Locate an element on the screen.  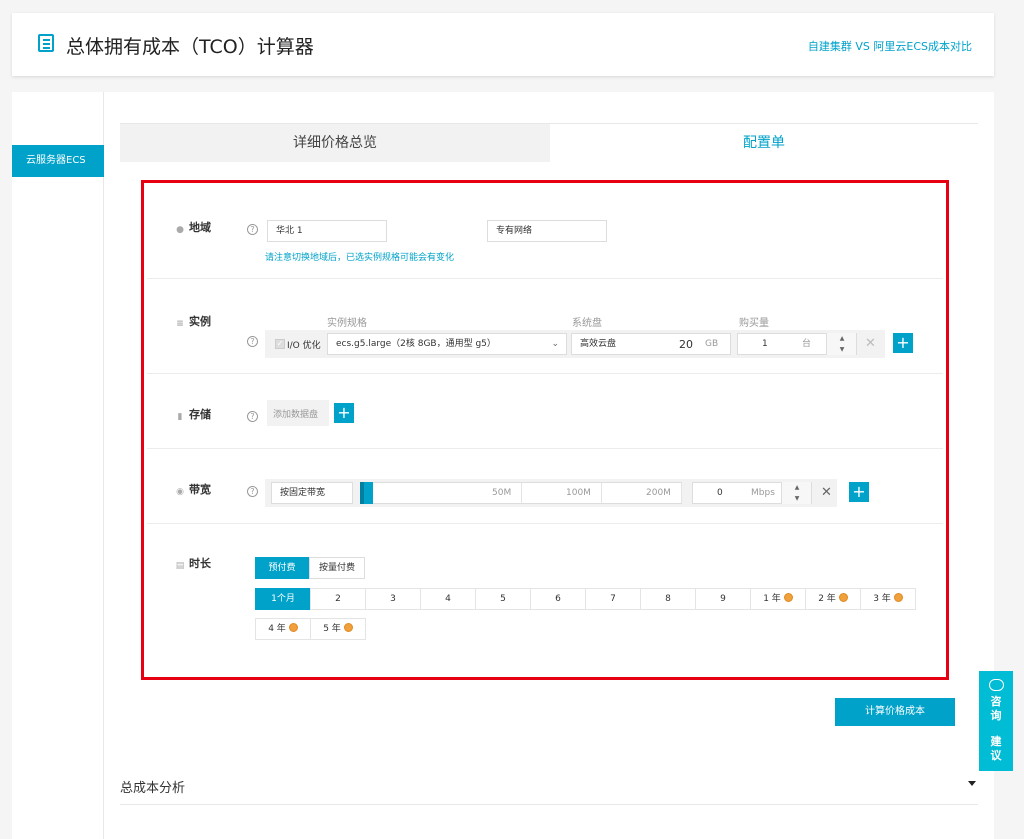
storage-label: ▮ 存储 is located at coordinates (193, 414).